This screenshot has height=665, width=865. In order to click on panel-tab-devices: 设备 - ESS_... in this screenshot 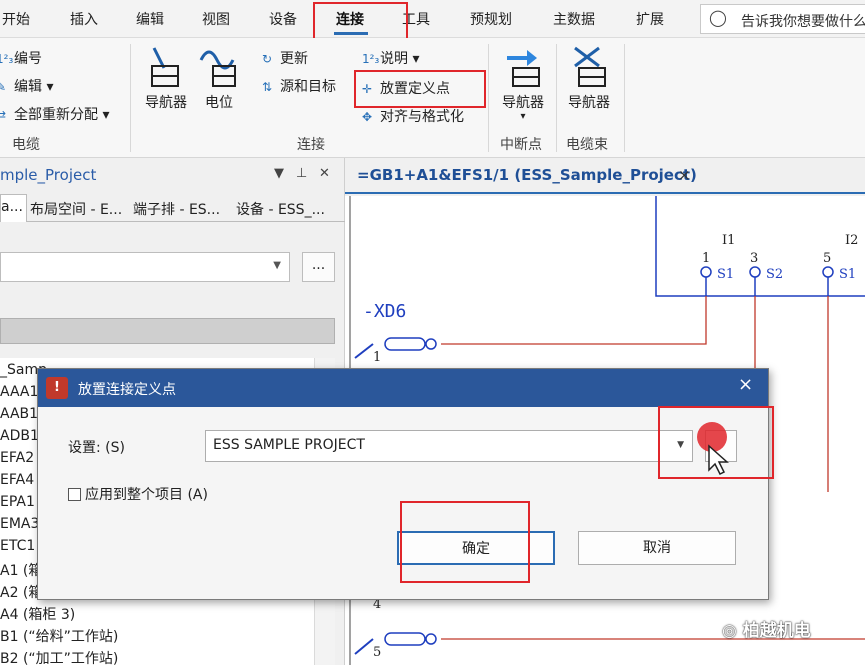, I will do `click(280, 209)`.